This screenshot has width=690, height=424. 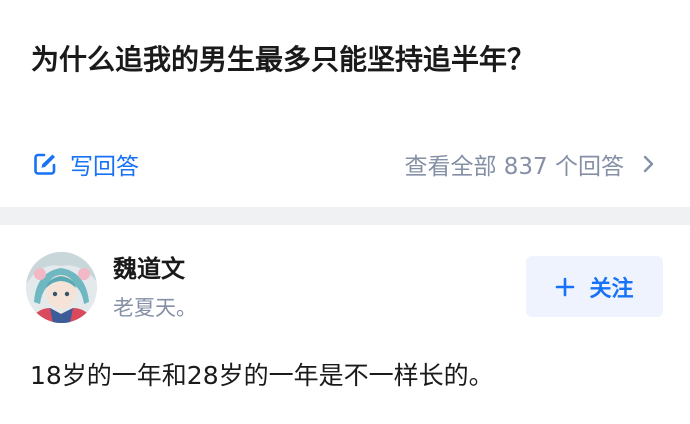 What do you see at coordinates (104, 167) in the screenshot?
I see `write-answer-label: 写回答` at bounding box center [104, 167].